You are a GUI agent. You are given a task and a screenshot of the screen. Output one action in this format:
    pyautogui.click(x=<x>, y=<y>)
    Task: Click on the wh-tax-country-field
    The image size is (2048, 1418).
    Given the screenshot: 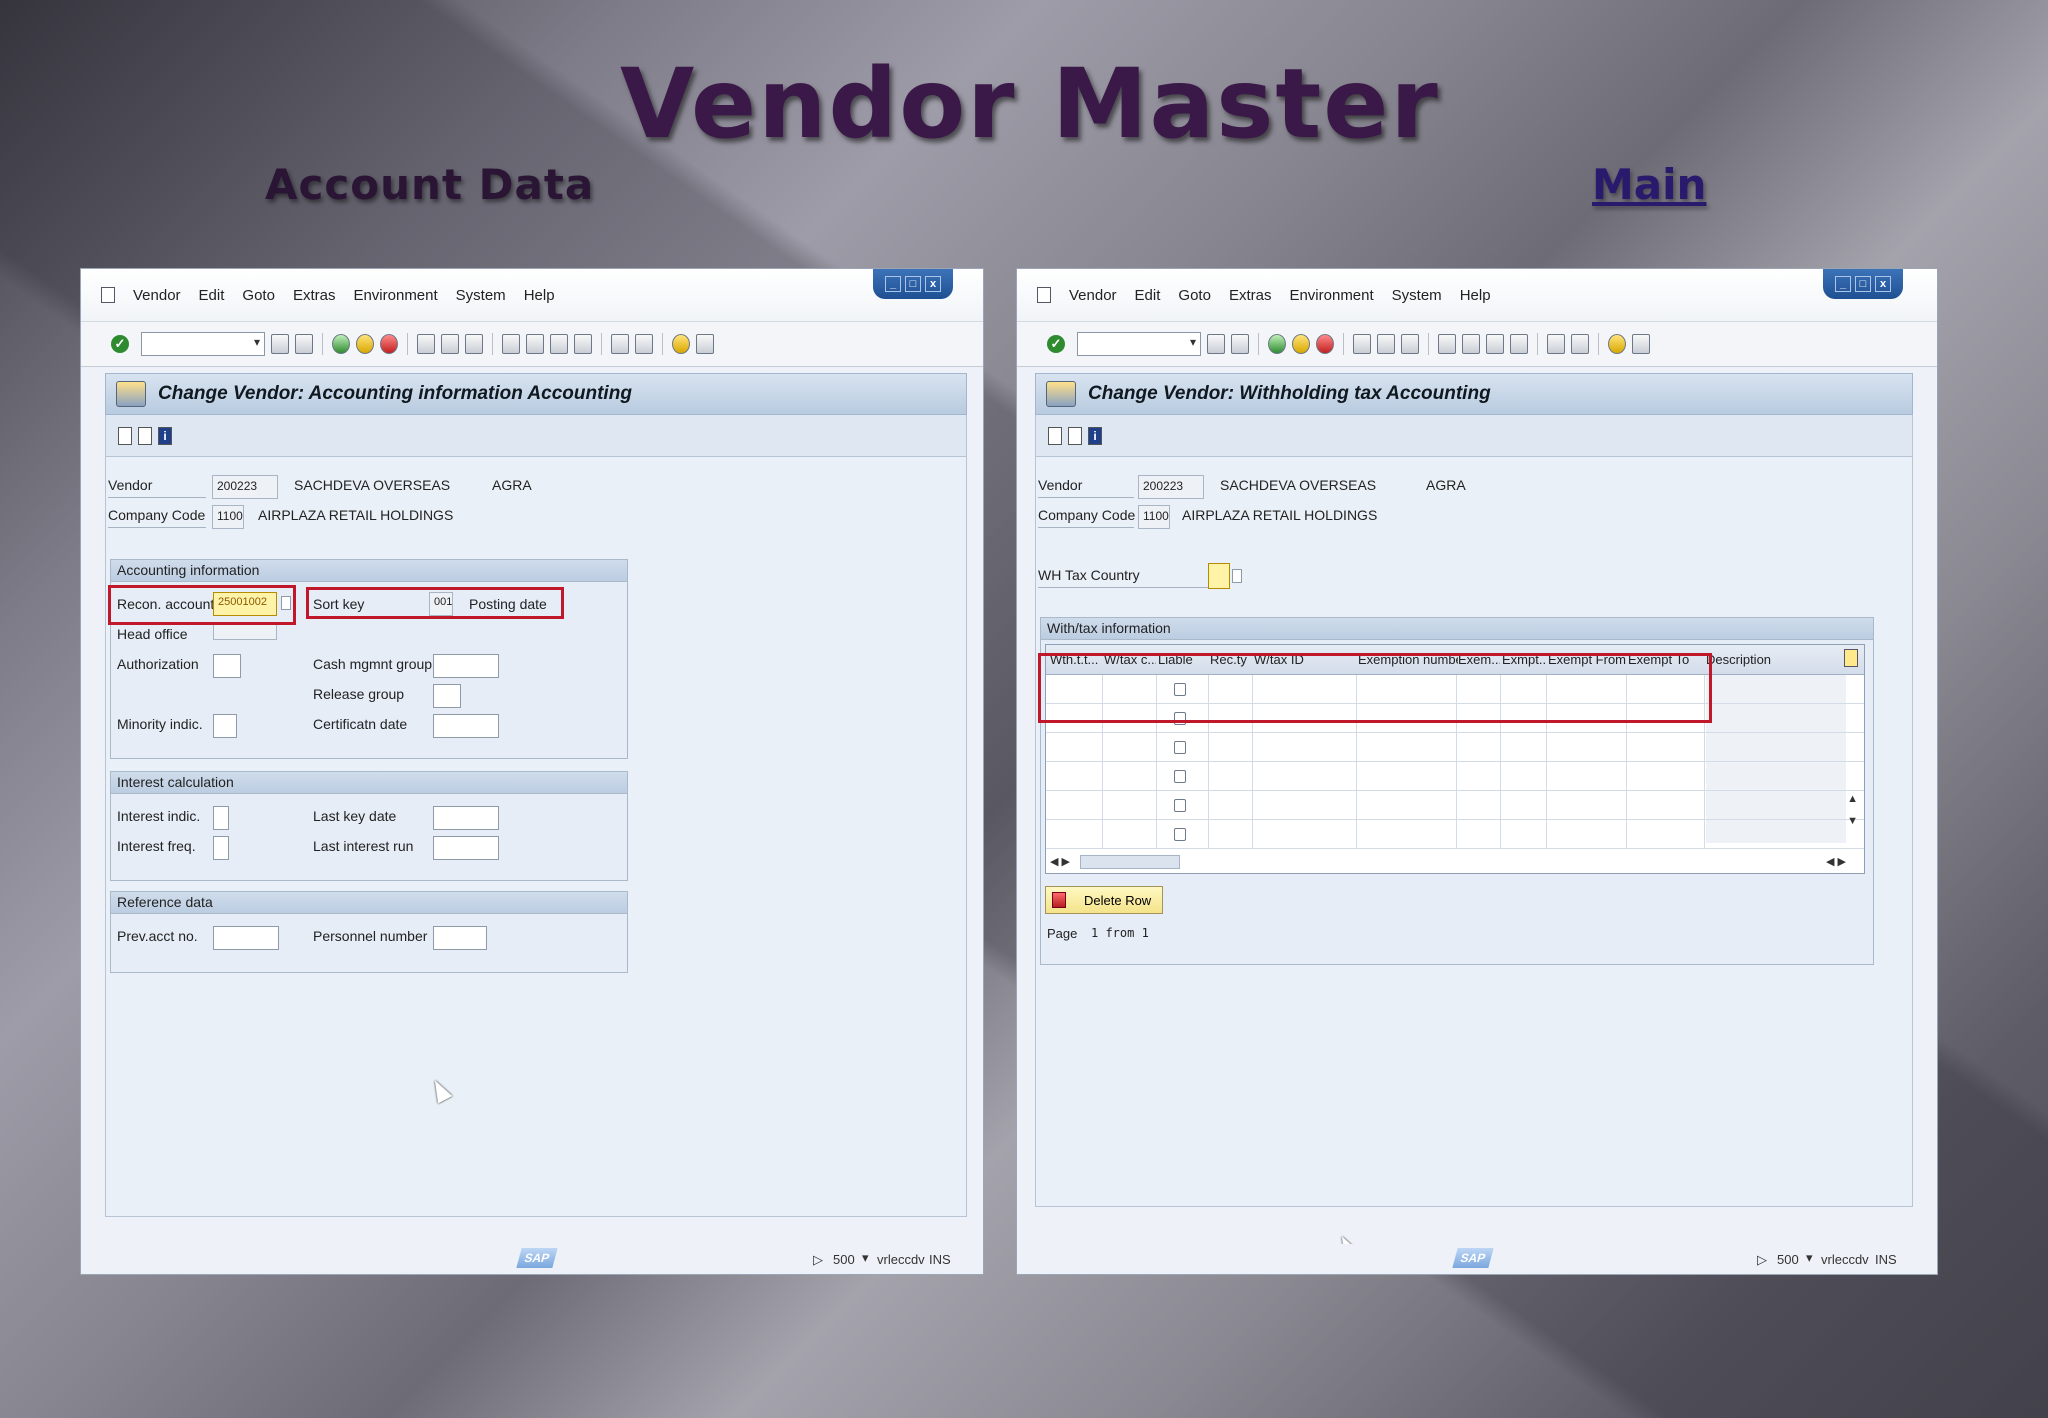 What is the action you would take?
    pyautogui.click(x=1219, y=576)
    